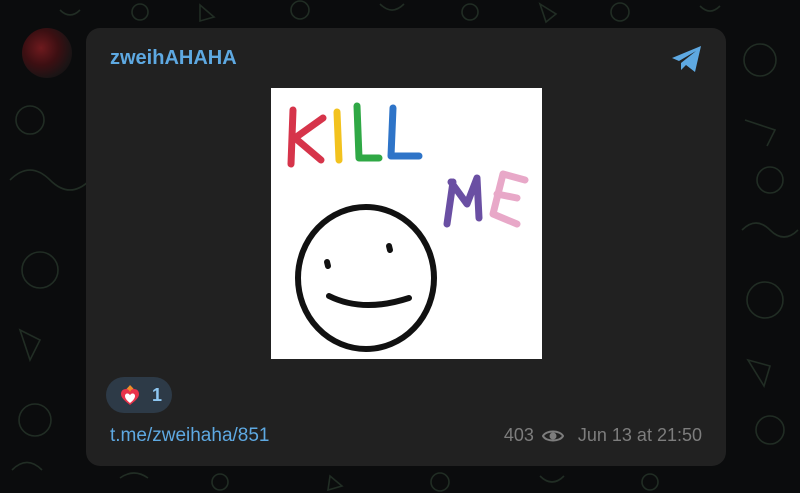  Describe the element at coordinates (518, 435) in the screenshot. I see `view-count: 403` at that location.